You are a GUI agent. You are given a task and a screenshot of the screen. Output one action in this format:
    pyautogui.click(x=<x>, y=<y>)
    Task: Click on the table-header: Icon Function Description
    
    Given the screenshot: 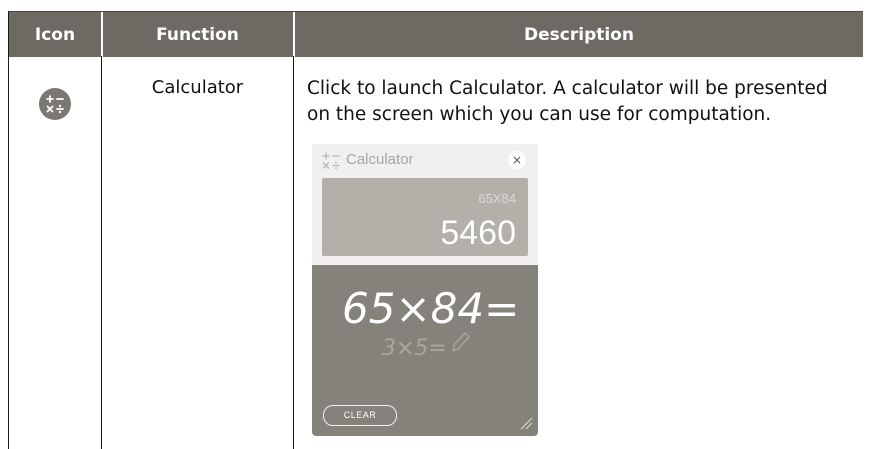 What is the action you would take?
    pyautogui.click(x=436, y=34)
    